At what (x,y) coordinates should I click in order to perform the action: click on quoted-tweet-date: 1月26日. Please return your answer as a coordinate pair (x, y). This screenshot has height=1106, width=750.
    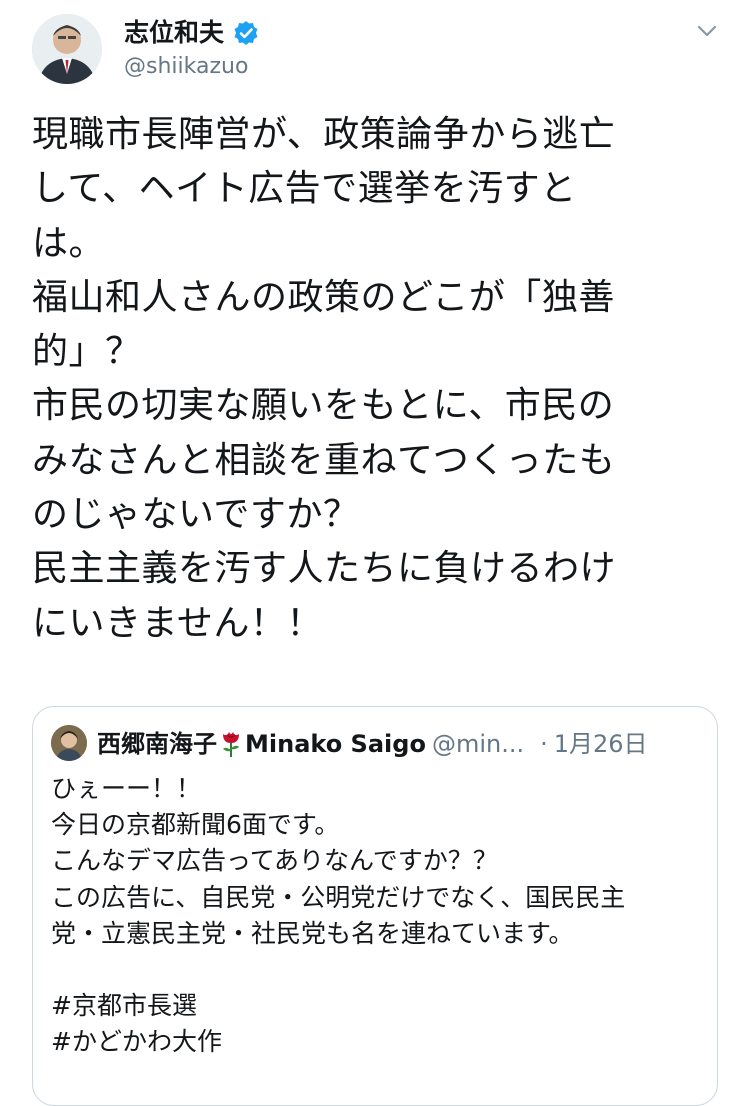
    Looking at the image, I should click on (601, 744).